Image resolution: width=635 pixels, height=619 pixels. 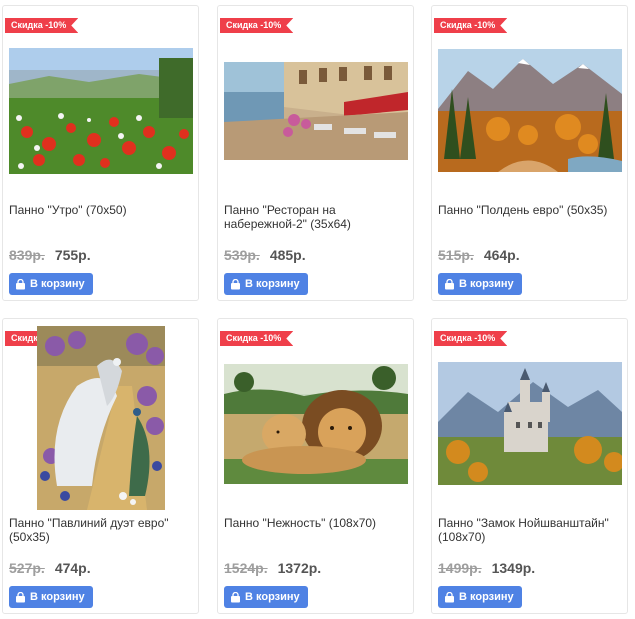 I want to click on old-price: 515р., so click(x=456, y=255).